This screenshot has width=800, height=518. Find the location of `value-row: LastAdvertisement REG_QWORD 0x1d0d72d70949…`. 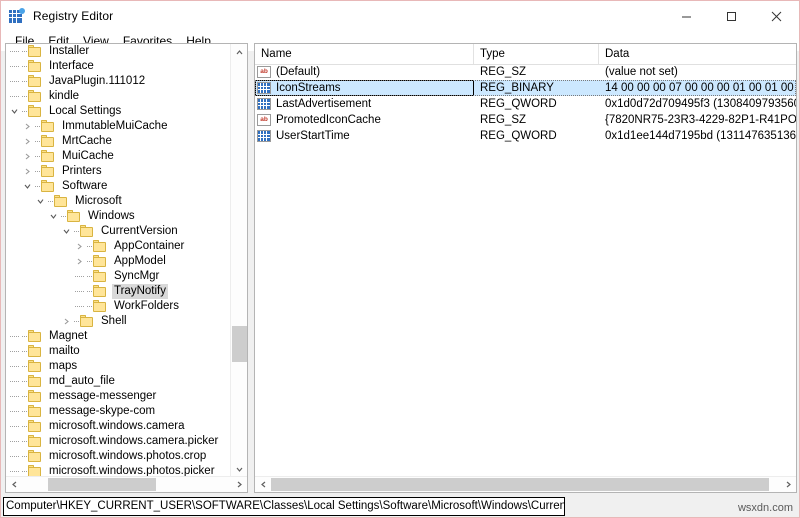

value-row: LastAdvertisement REG_QWORD 0x1d0d72d70949… is located at coordinates (525, 104).